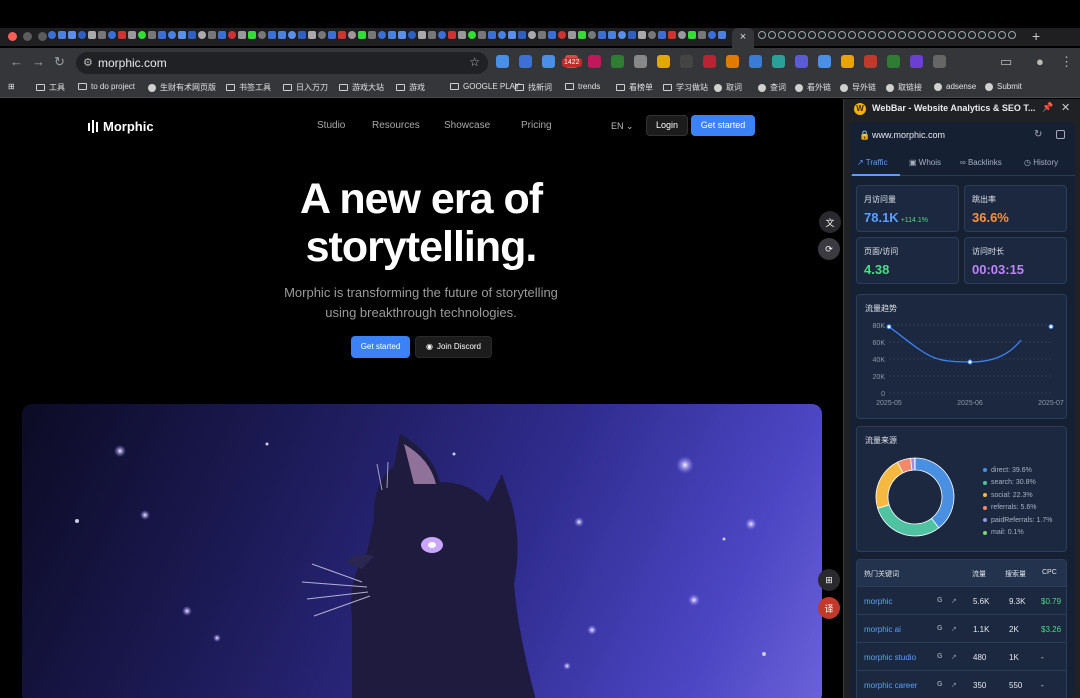 This screenshot has height=698, width=1080. Describe the element at coordinates (961, 600) in the screenshot. I see `table-row: morphic G ↗ 5.6K 9.3K $0.79` at that location.